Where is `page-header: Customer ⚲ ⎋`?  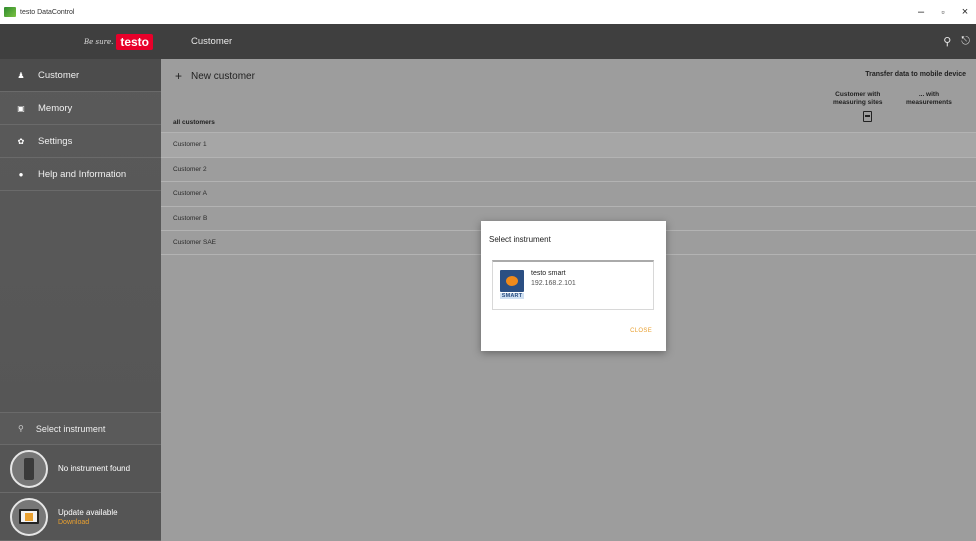 page-header: Customer ⚲ ⎋ is located at coordinates (568, 41).